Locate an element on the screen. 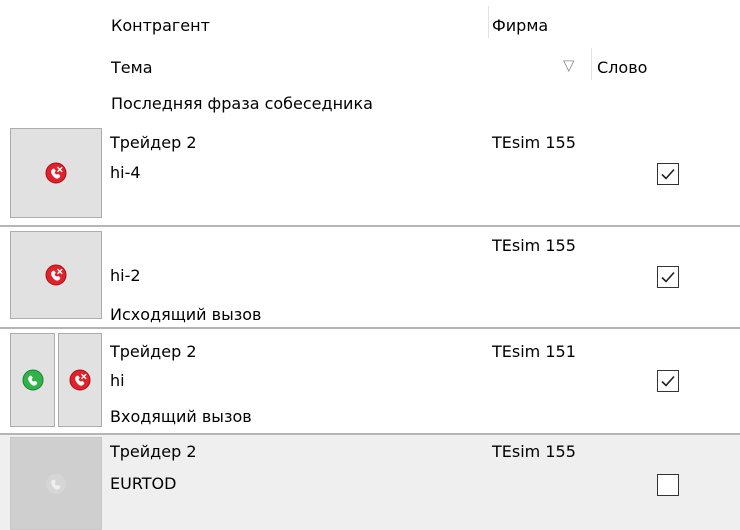 The width and height of the screenshot is (740, 530). answer-button is located at coordinates (32, 380).